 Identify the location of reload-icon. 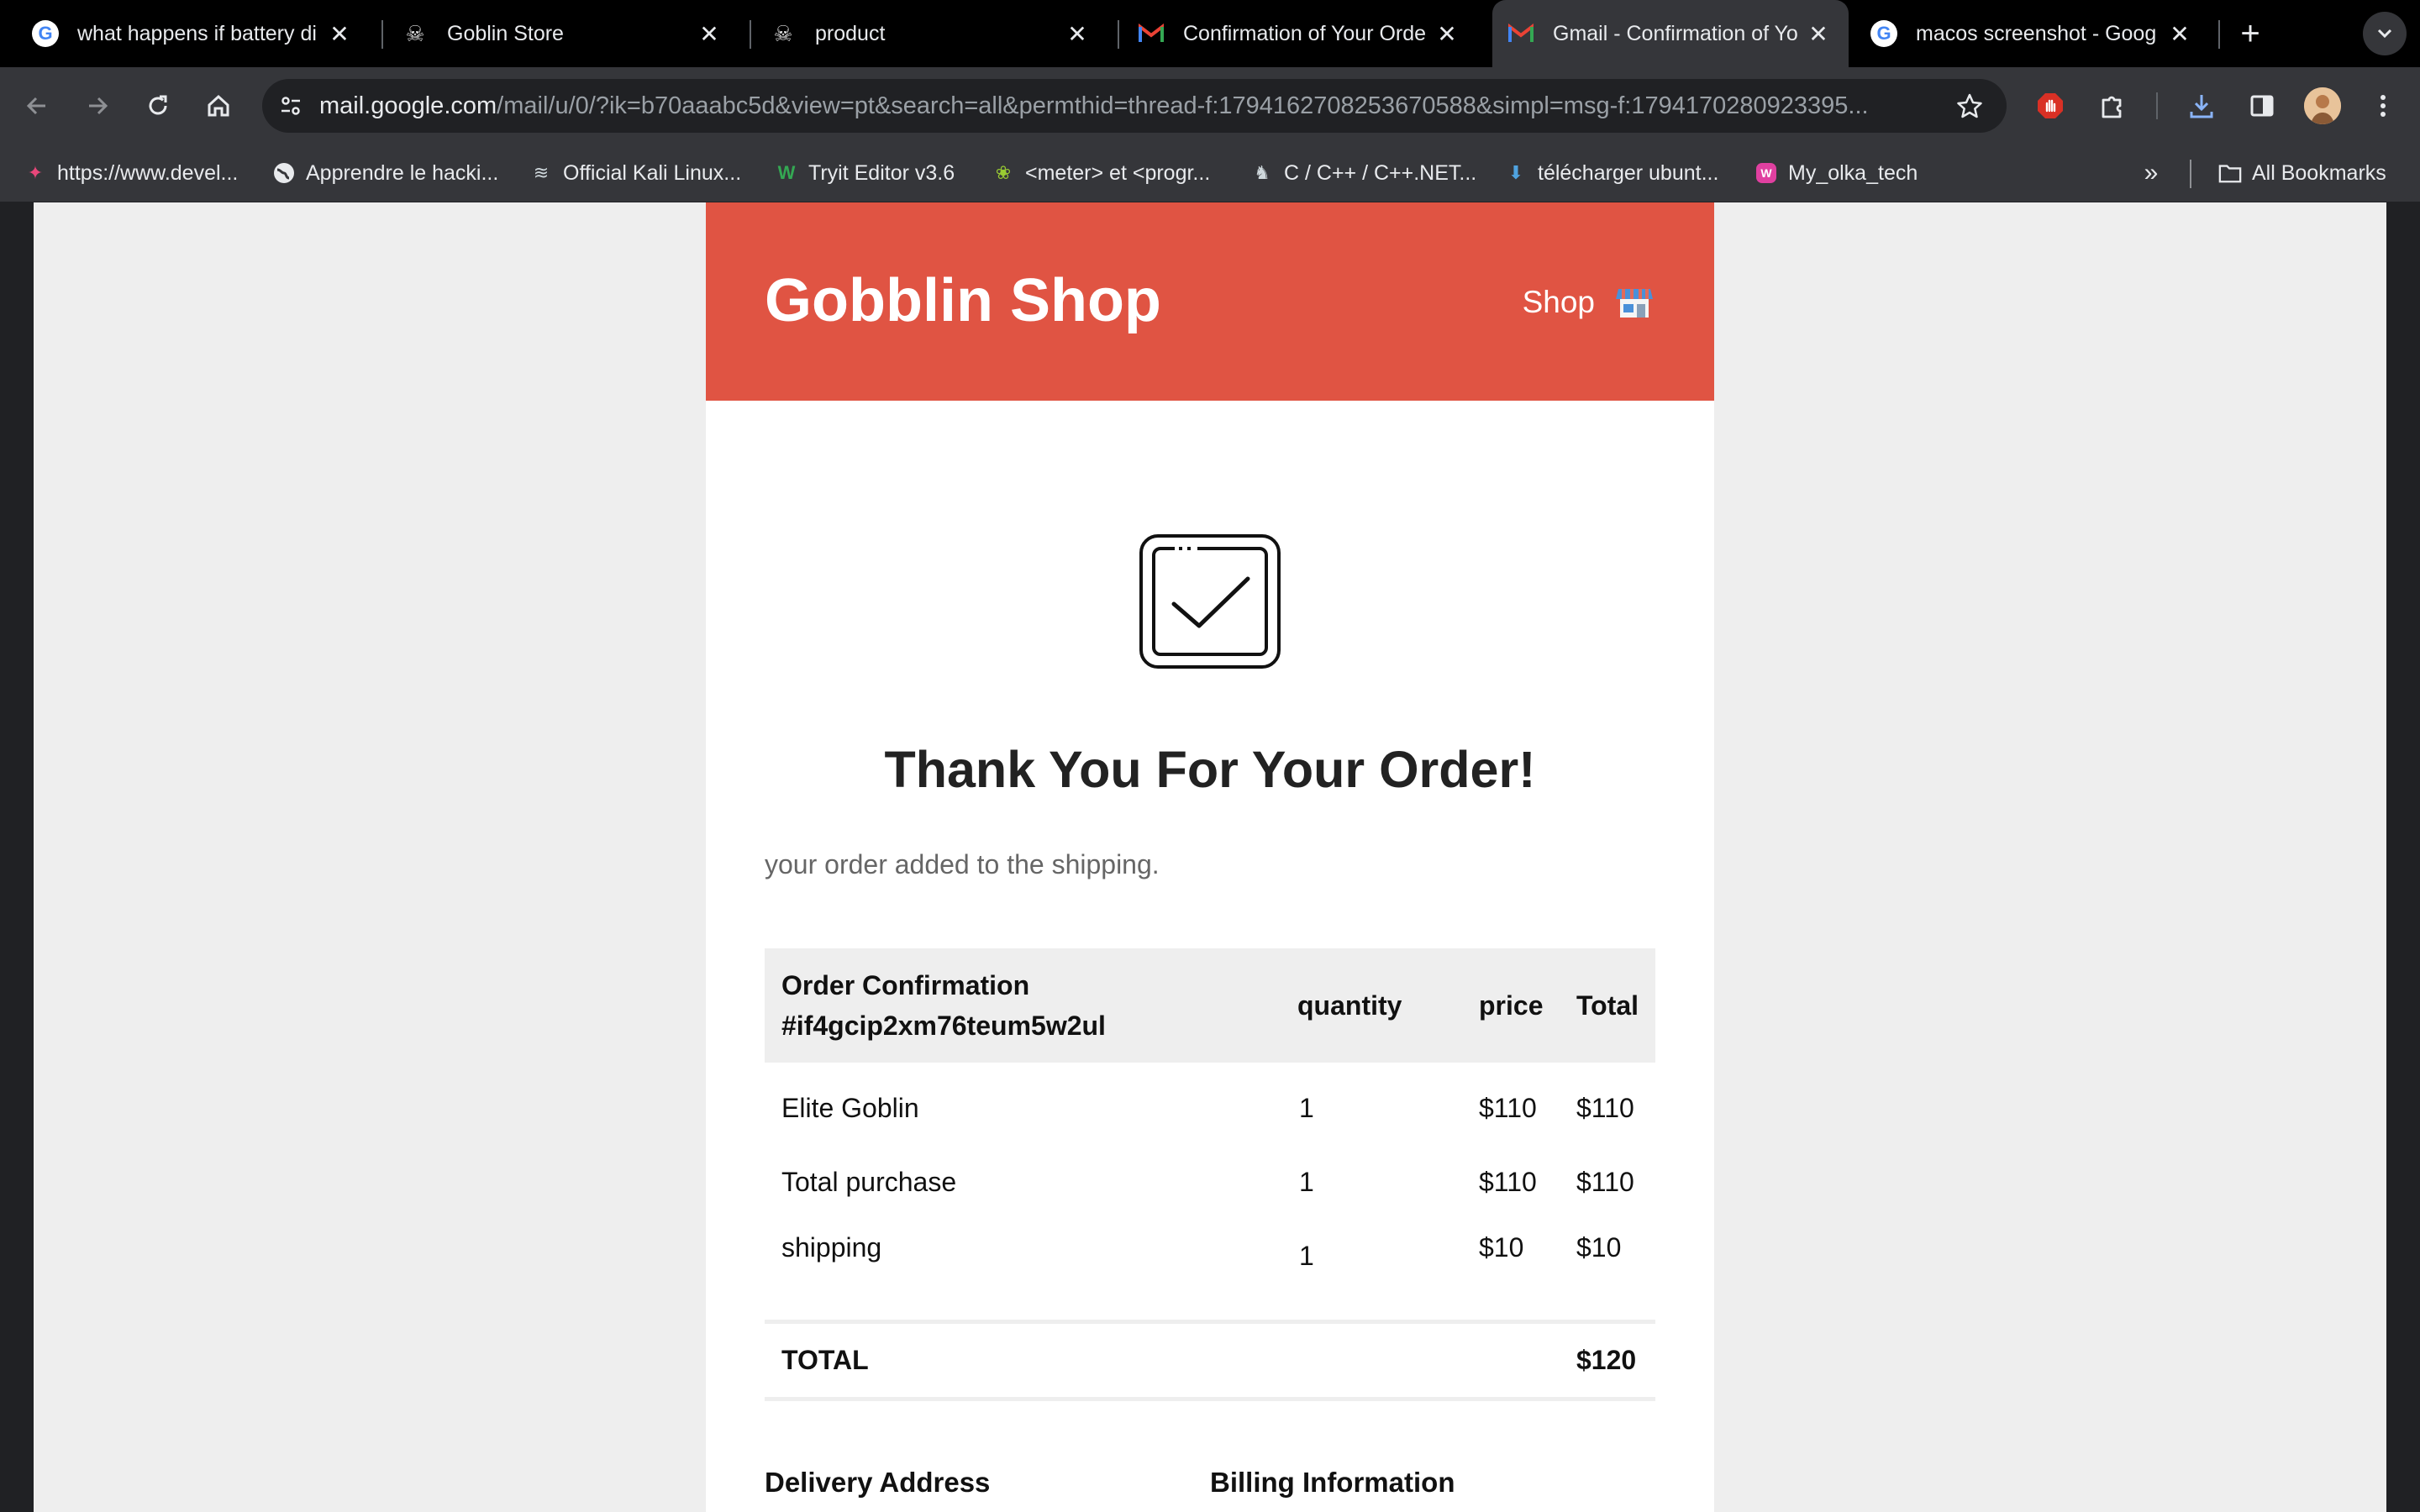
(158, 105).